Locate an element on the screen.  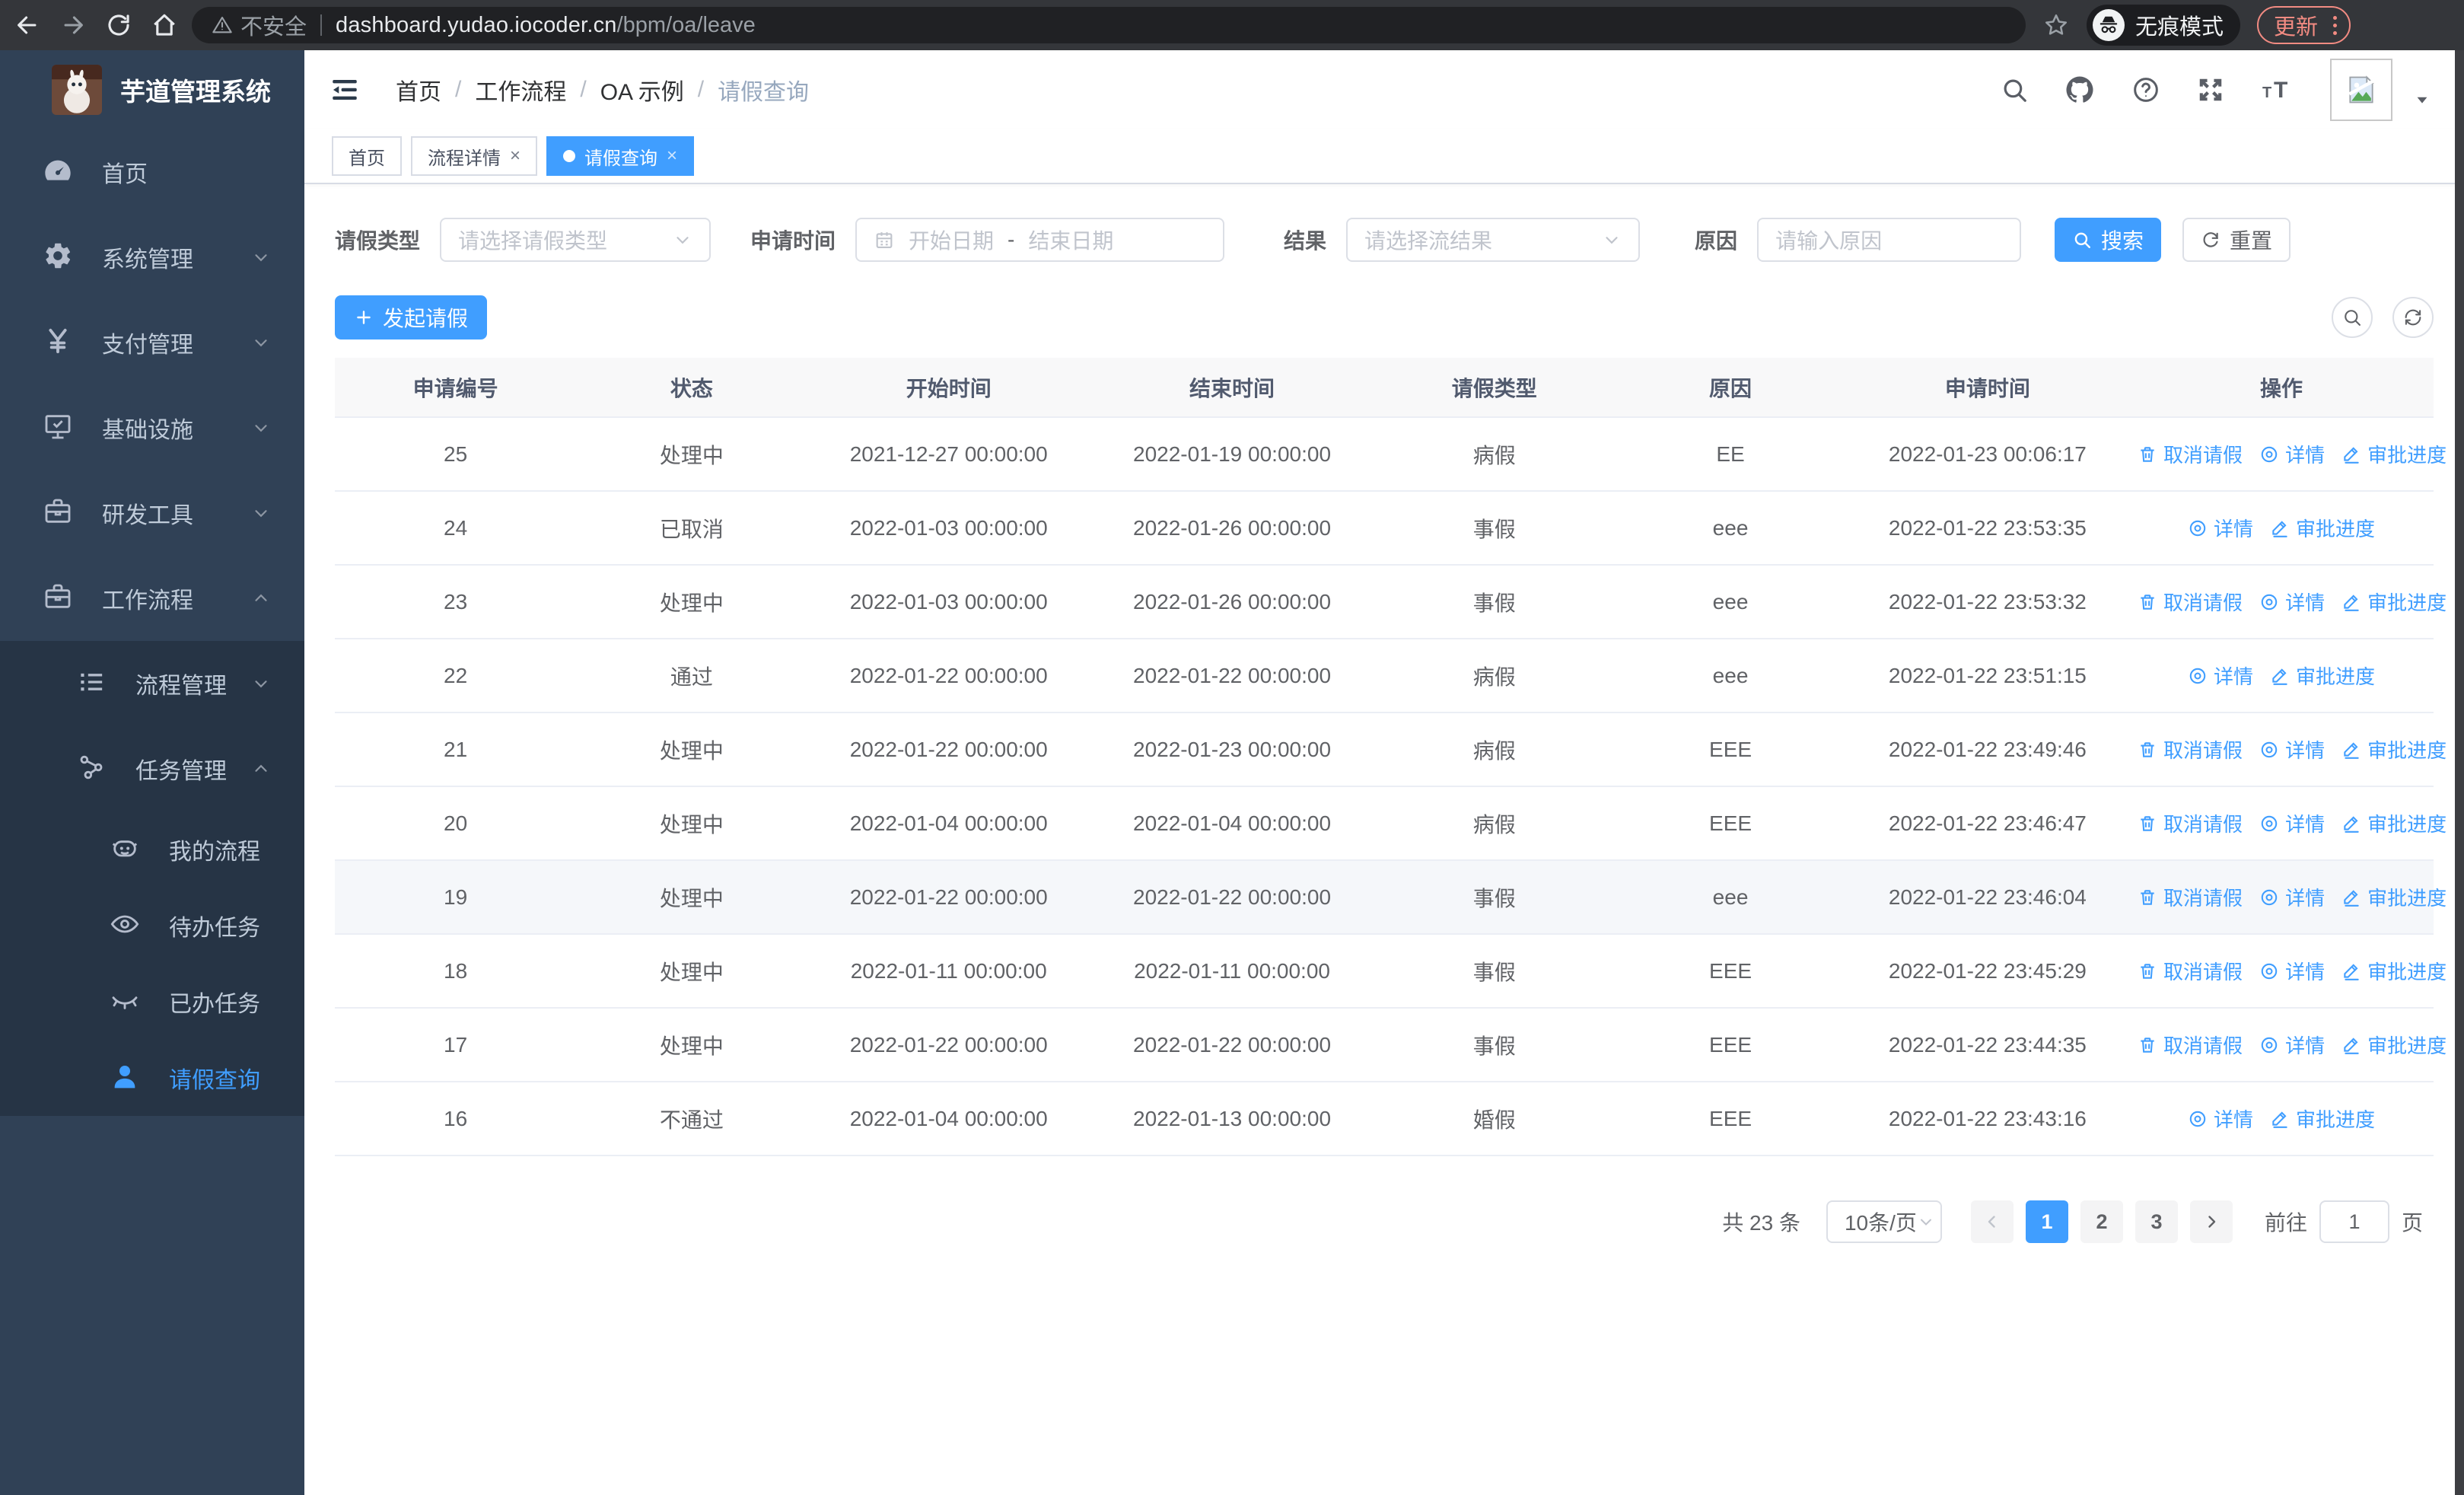
github-icon is located at coordinates (2080, 90).